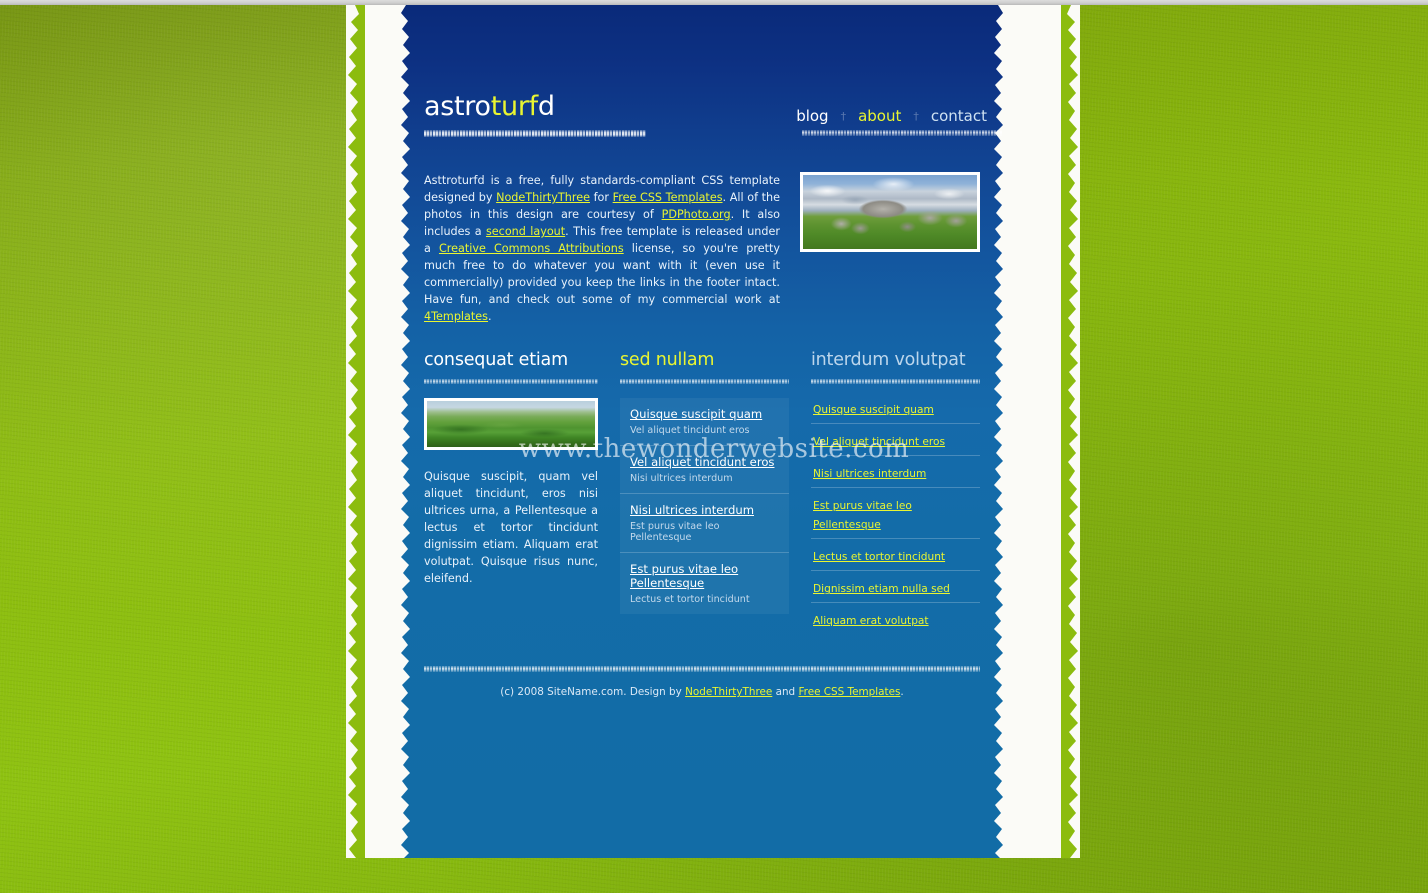  What do you see at coordinates (704, 462) in the screenshot?
I see `list-item-title: Vel aliquet tincidunt eros` at bounding box center [704, 462].